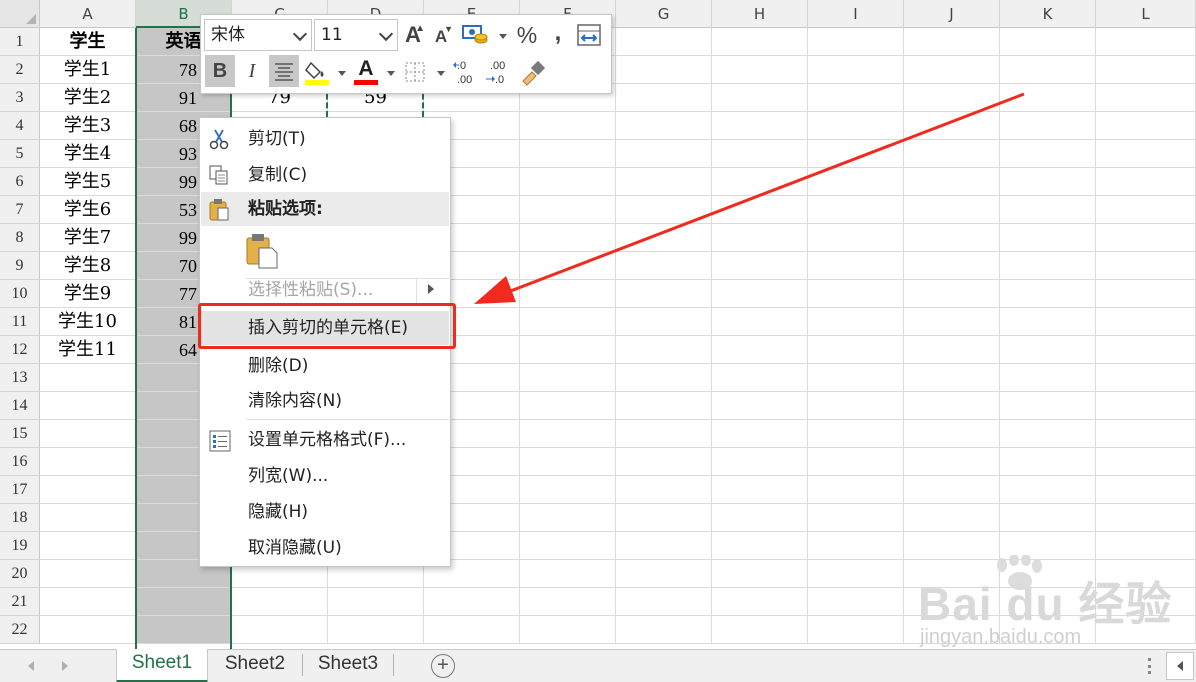 This screenshot has height=682, width=1196. Describe the element at coordinates (325, 366) in the screenshot. I see `menu-item-delete: 删除(D)` at that location.